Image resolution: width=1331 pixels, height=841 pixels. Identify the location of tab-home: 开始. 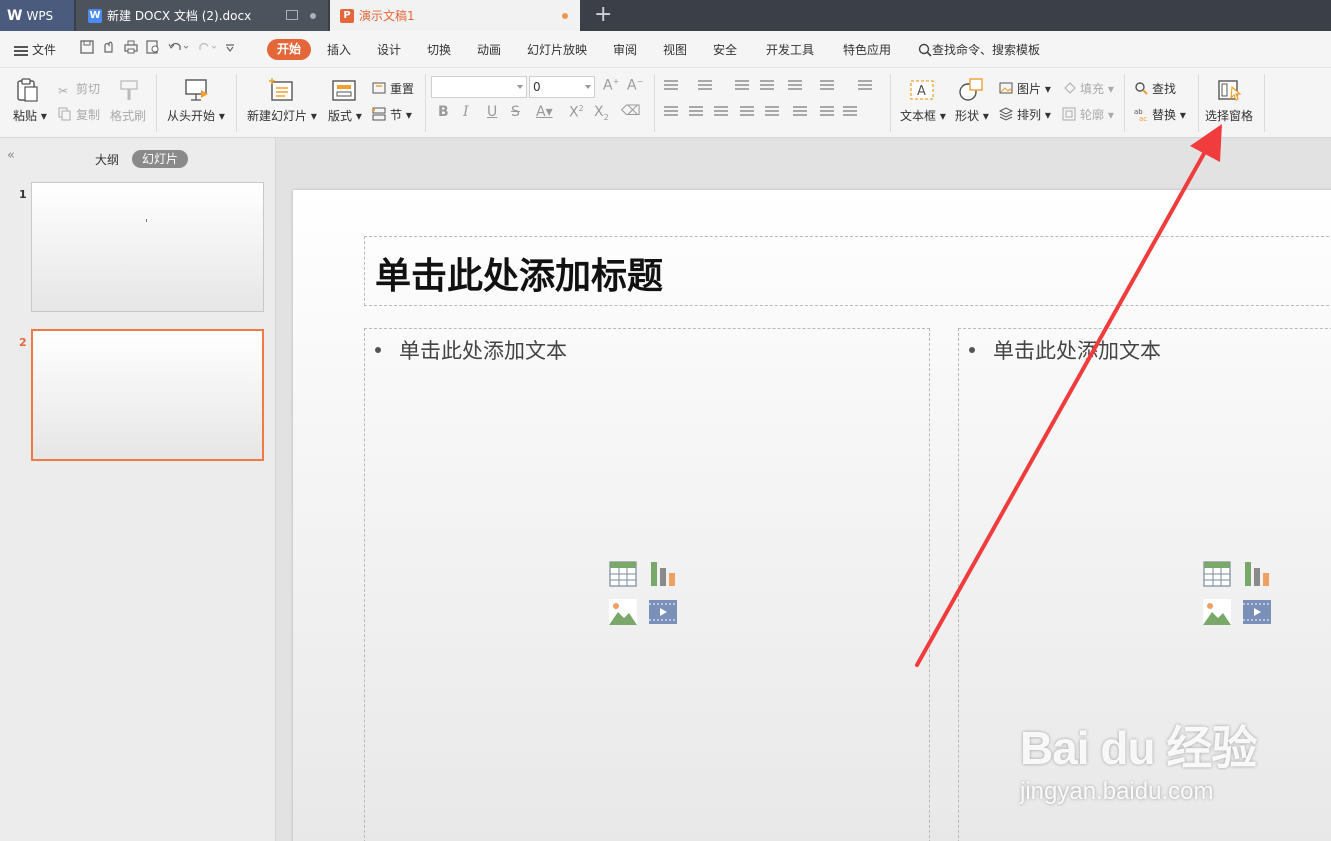
(289, 49).